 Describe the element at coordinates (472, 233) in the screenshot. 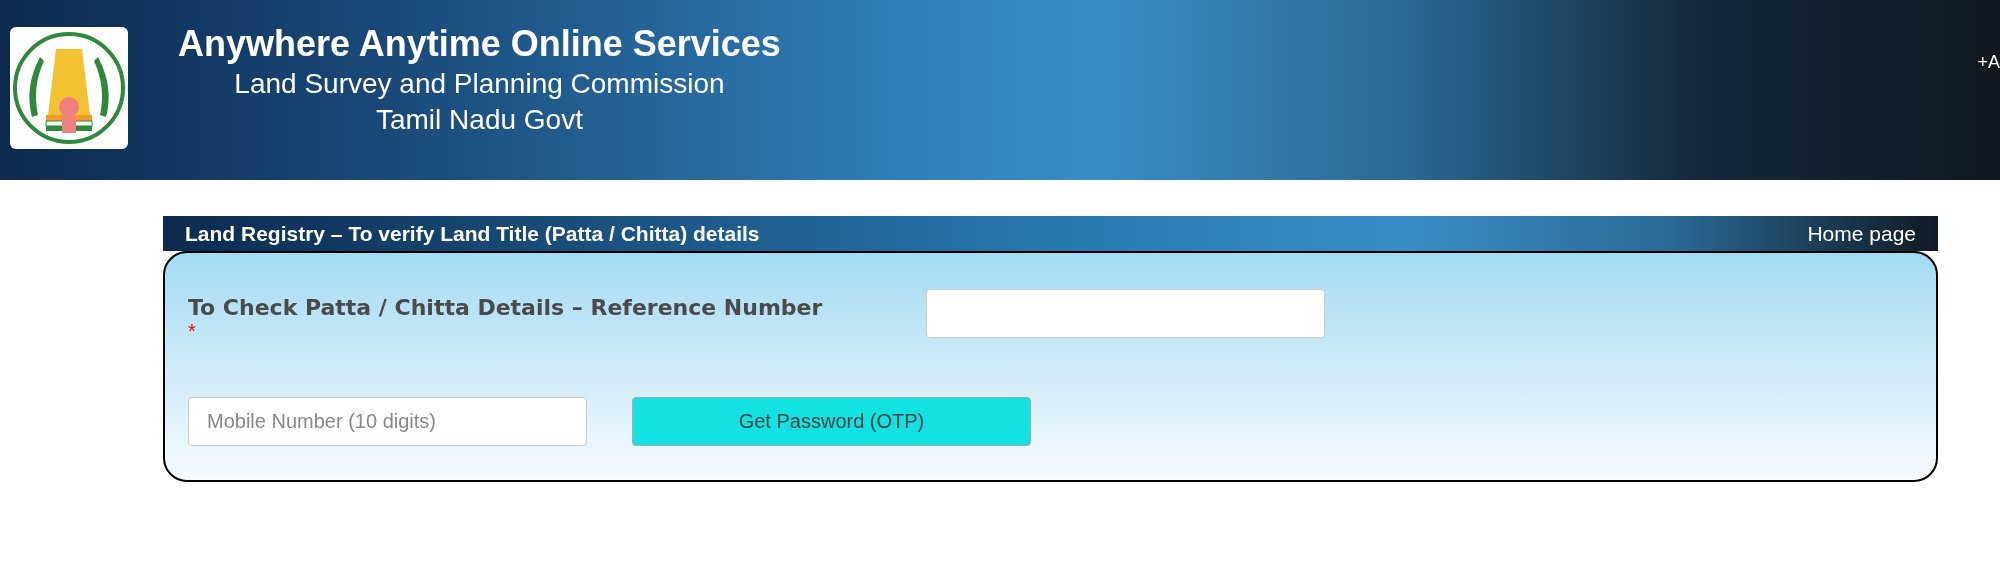

I see `panel-title: Land Registry – To verify Land Title (Patta / Chitta) details` at that location.